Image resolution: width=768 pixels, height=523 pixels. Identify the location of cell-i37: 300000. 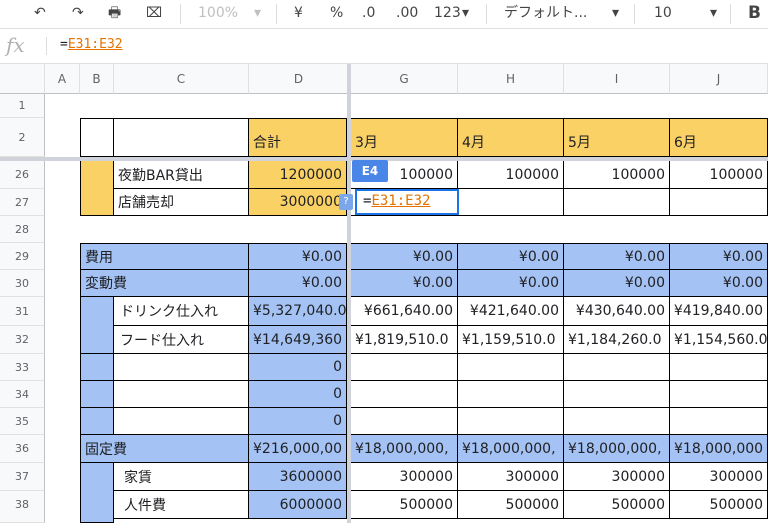
(617, 477).